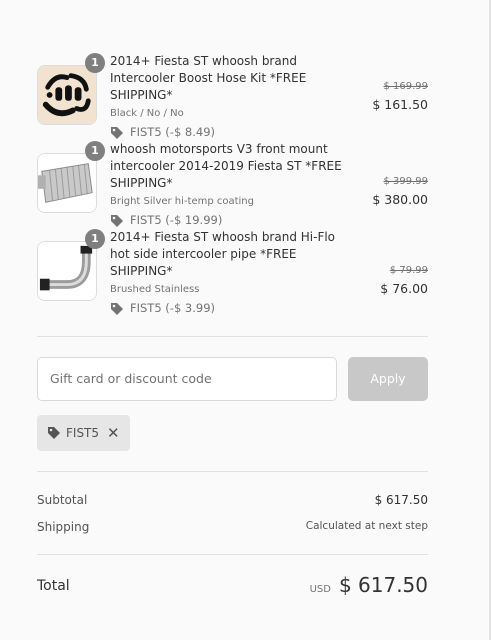 This screenshot has width=491, height=640. What do you see at coordinates (230, 308) in the screenshot?
I see `item-discount: FIST5 (-$ 3.99)` at bounding box center [230, 308].